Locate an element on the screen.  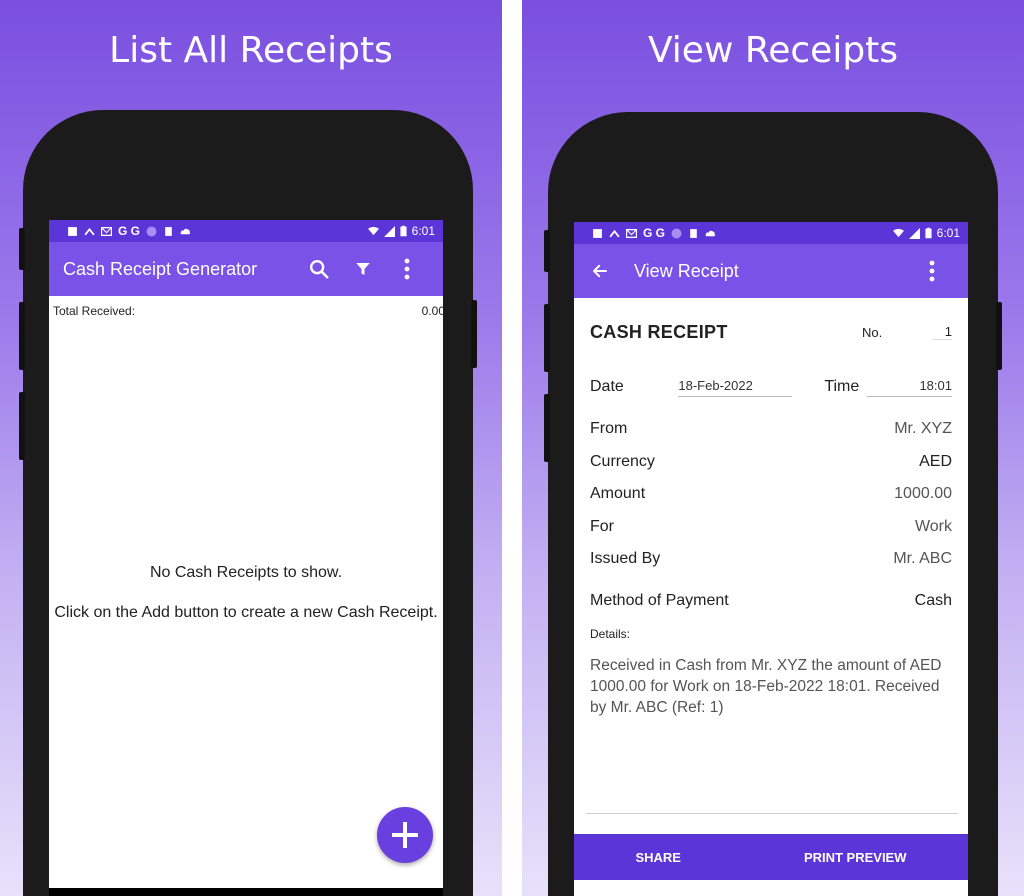
filter-button is located at coordinates (363, 269).